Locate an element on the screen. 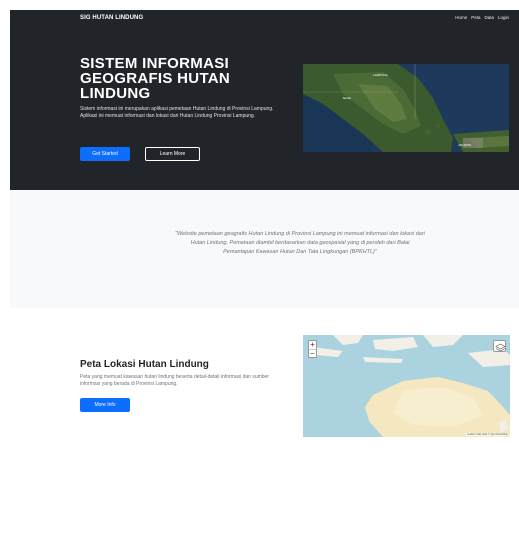 The width and height of the screenshot is (519, 541). zoom-out-button: − is located at coordinates (312, 353).